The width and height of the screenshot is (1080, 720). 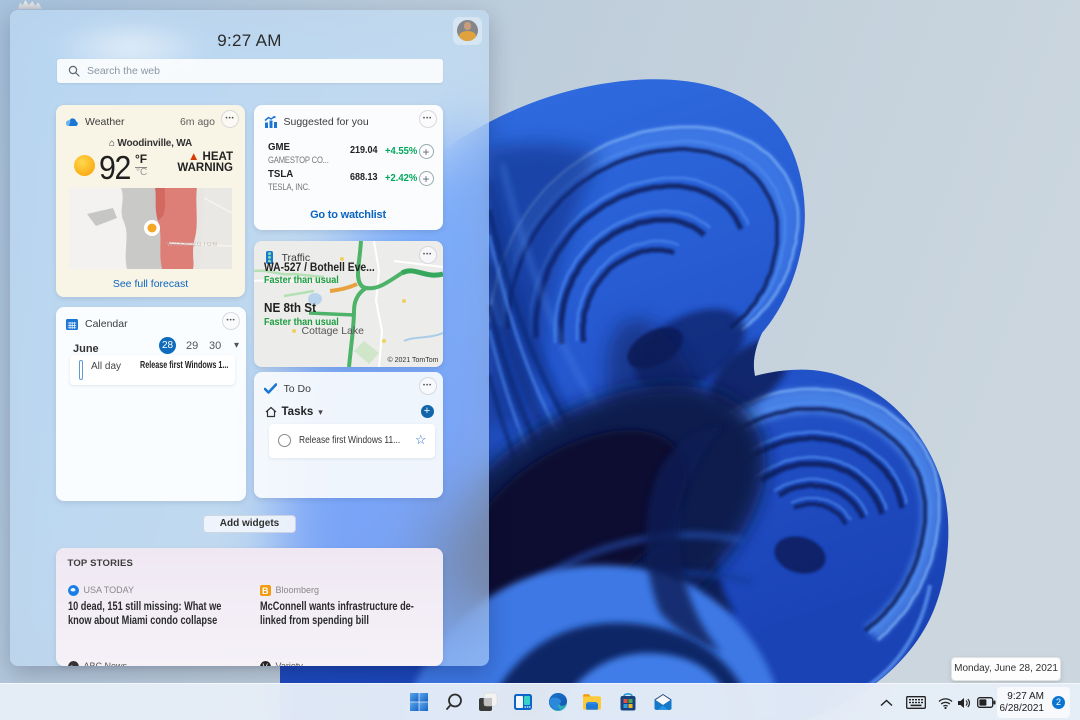 I want to click on svg-text: B, so click(x=265, y=591).